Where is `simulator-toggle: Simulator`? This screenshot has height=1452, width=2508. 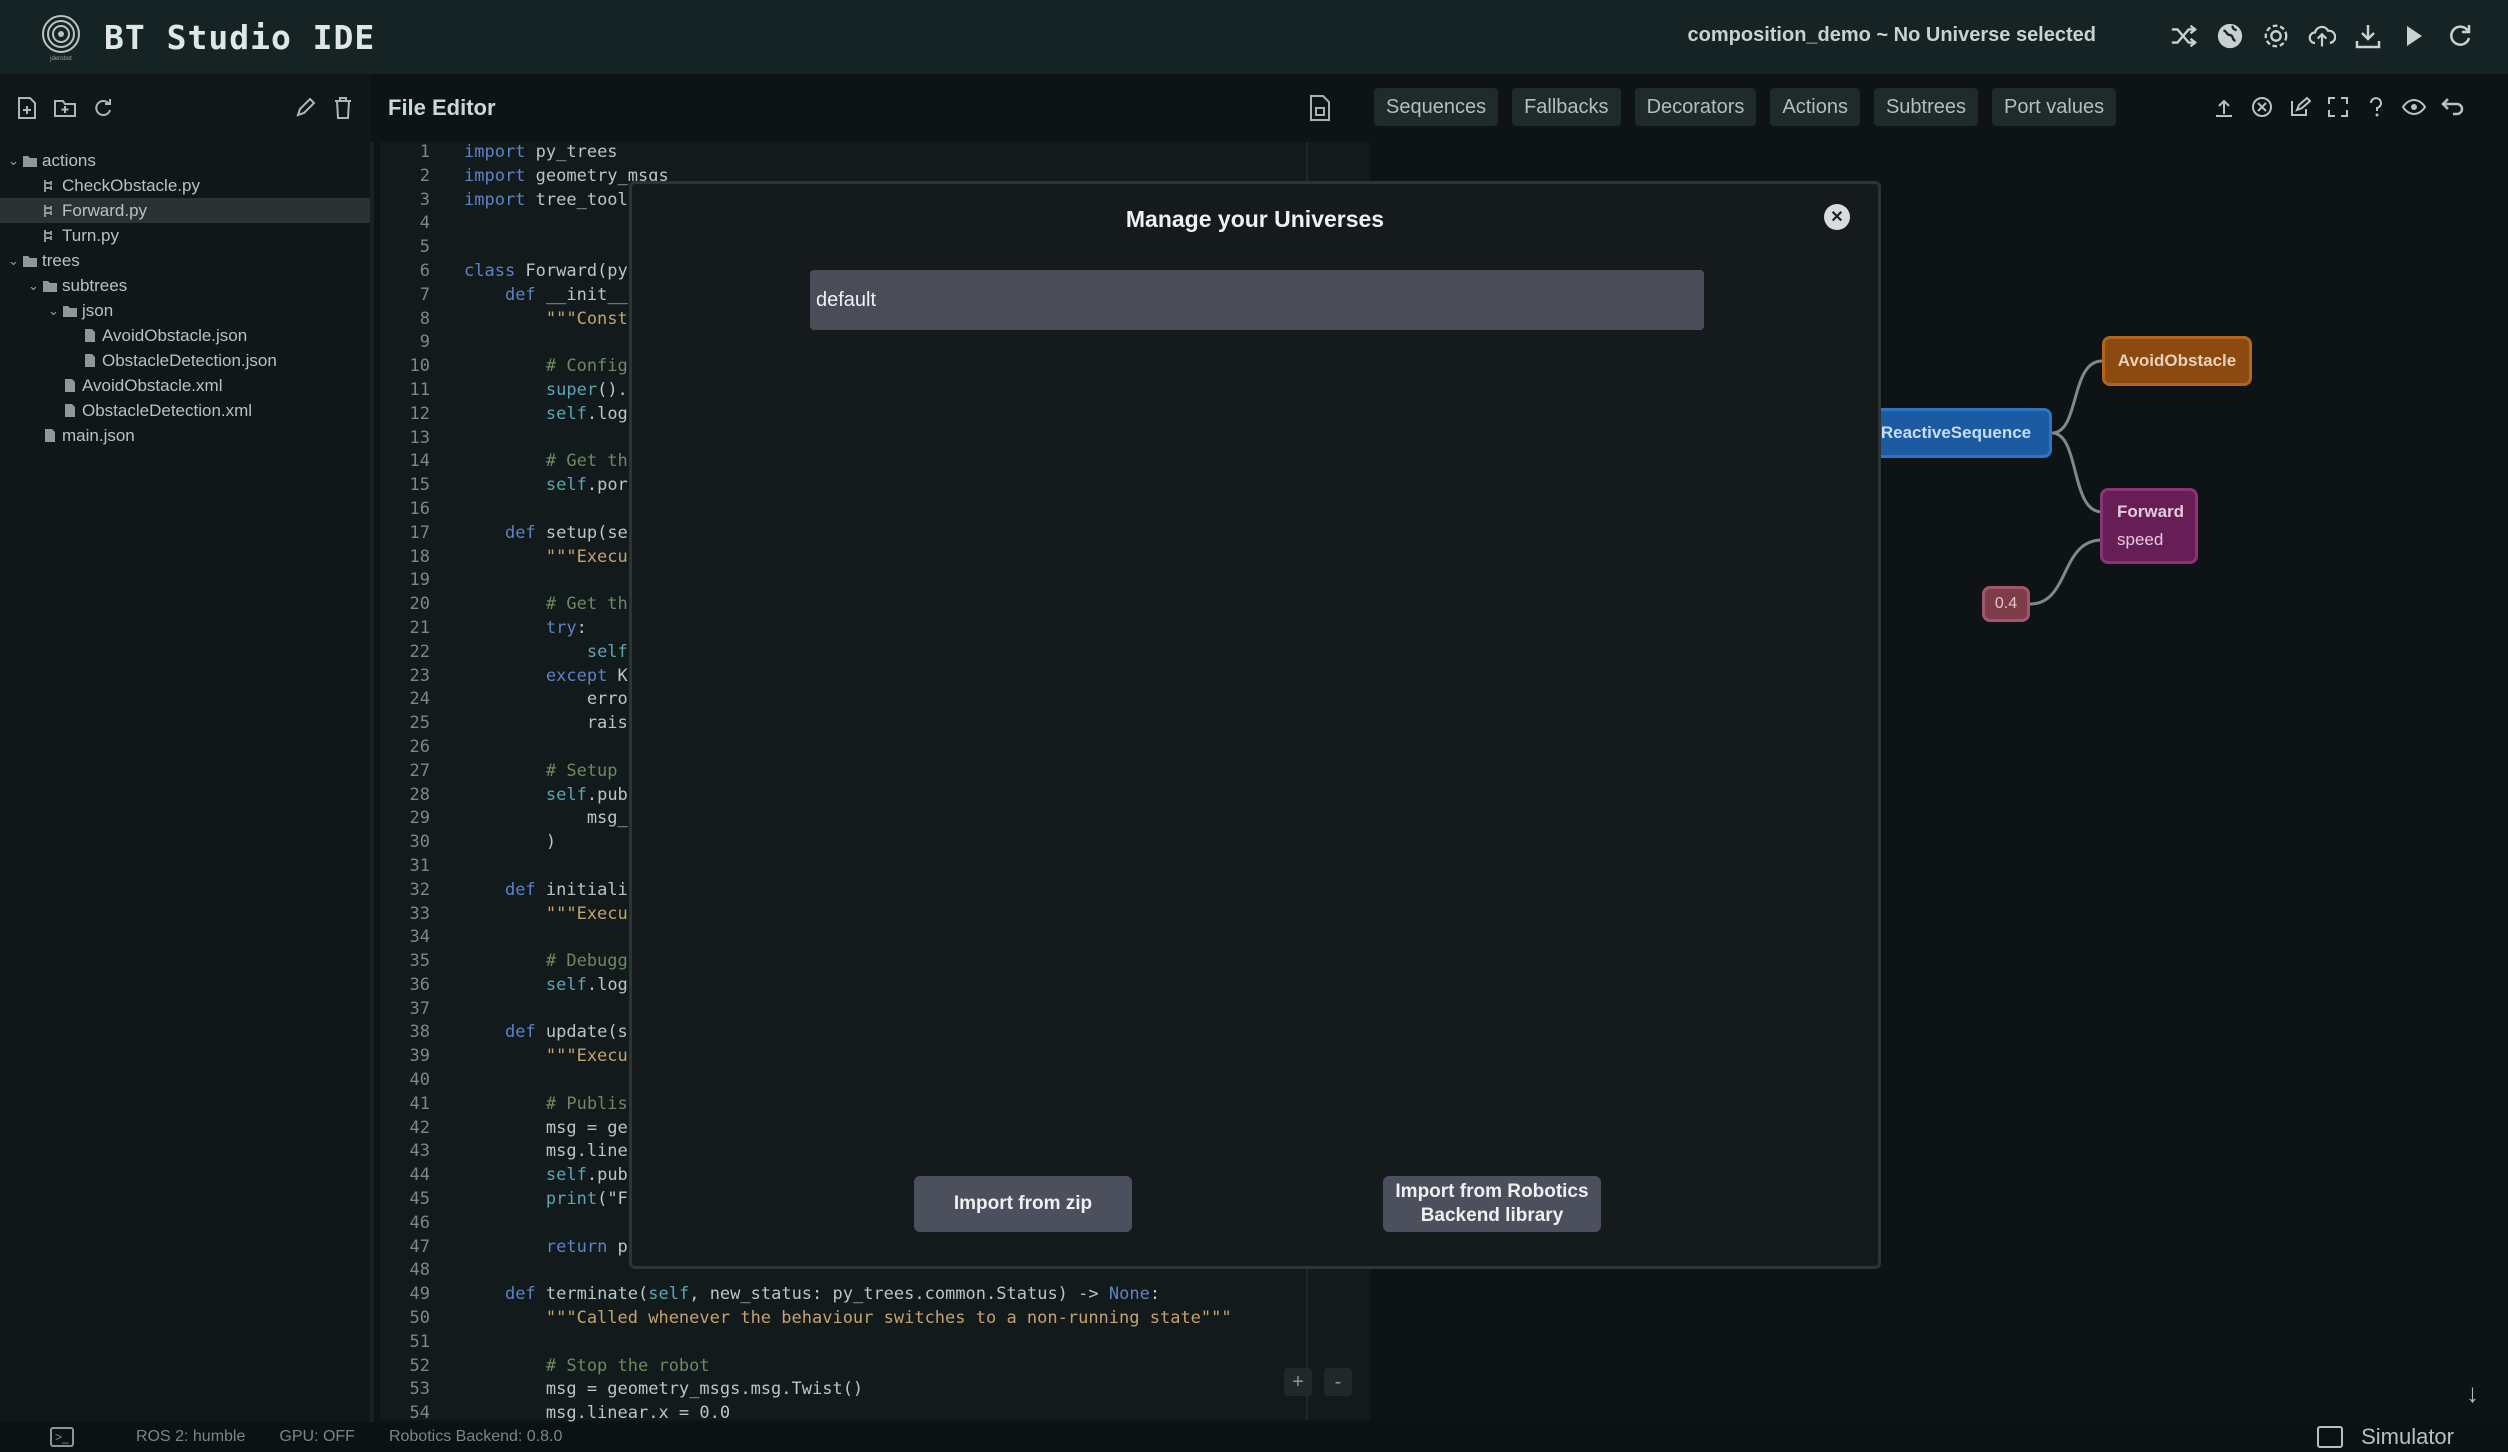
simulator-toggle: Simulator is located at coordinates (2385, 1437).